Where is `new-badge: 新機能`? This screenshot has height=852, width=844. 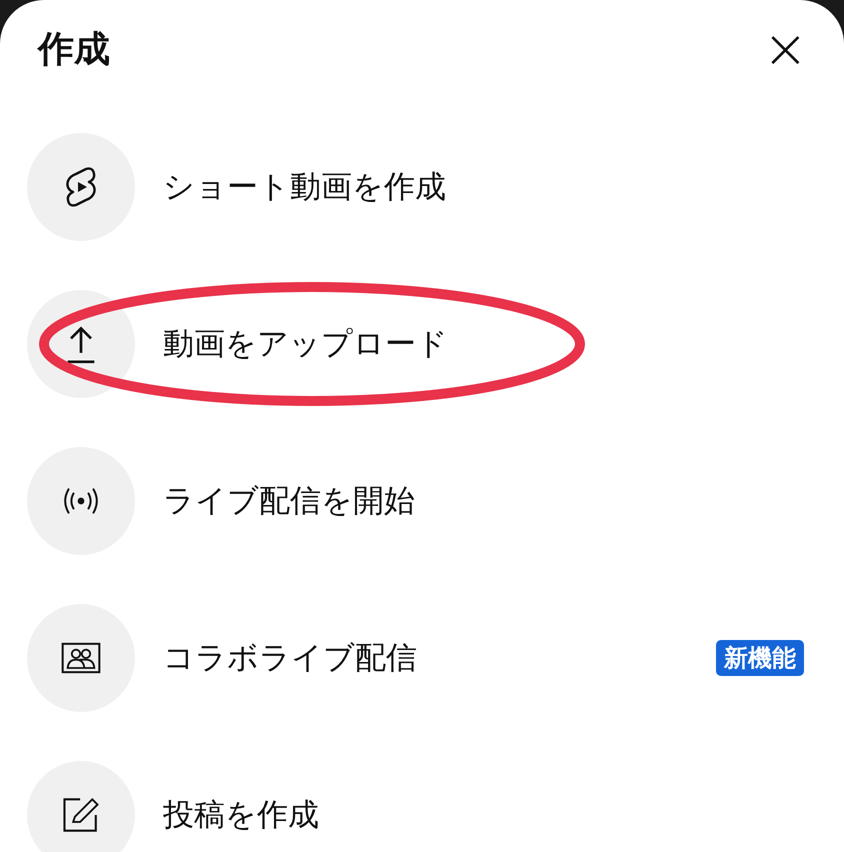 new-badge: 新機能 is located at coordinates (760, 658).